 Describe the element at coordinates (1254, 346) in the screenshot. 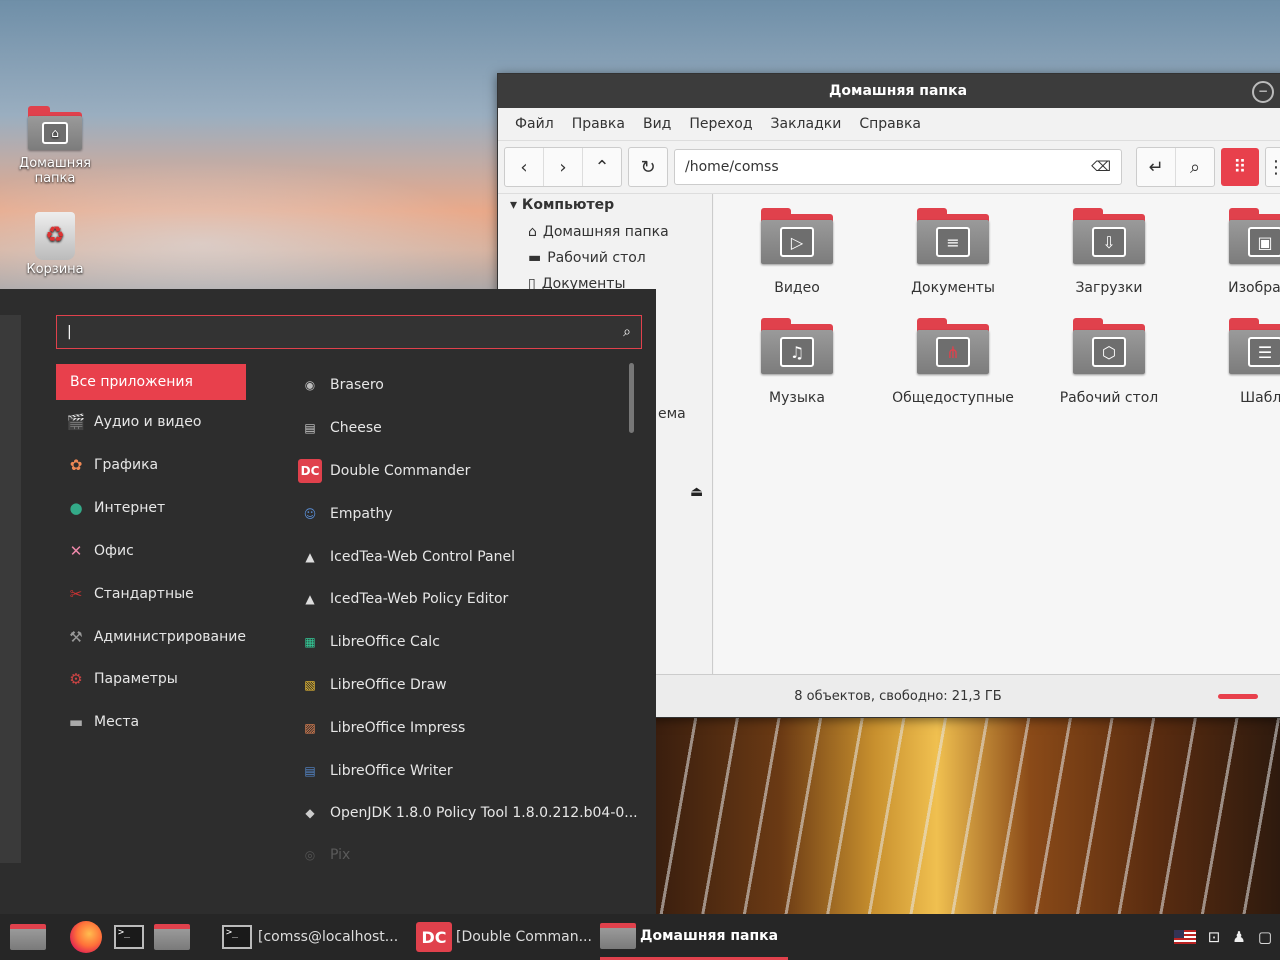

I see `template-icon: ☰` at that location.